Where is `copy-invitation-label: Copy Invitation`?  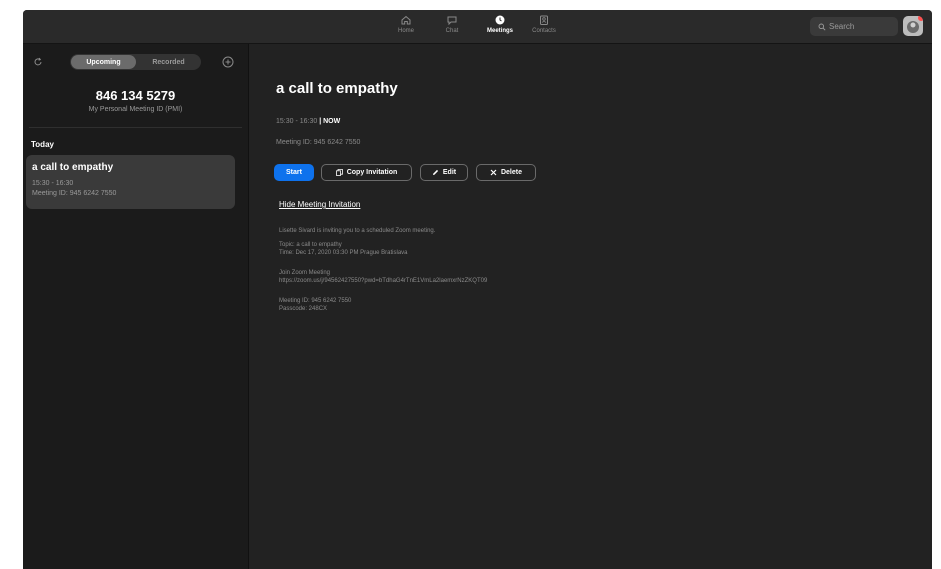
copy-invitation-label: Copy Invitation is located at coordinates (372, 172).